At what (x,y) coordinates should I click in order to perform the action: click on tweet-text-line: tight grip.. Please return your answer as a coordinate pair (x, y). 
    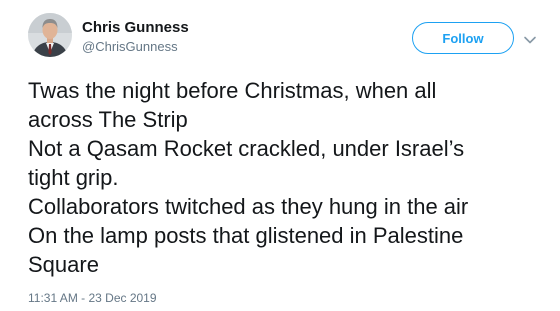
    Looking at the image, I should click on (73, 177).